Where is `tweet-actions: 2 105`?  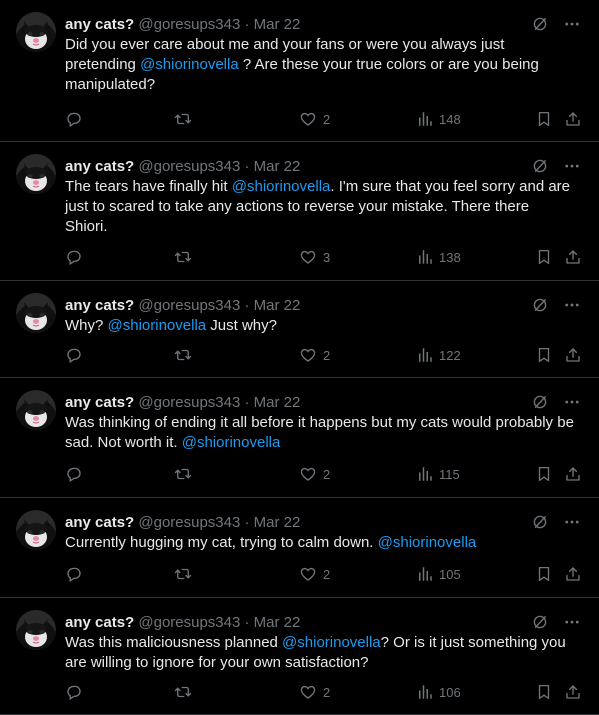 tweet-actions: 2 105 is located at coordinates (324, 575).